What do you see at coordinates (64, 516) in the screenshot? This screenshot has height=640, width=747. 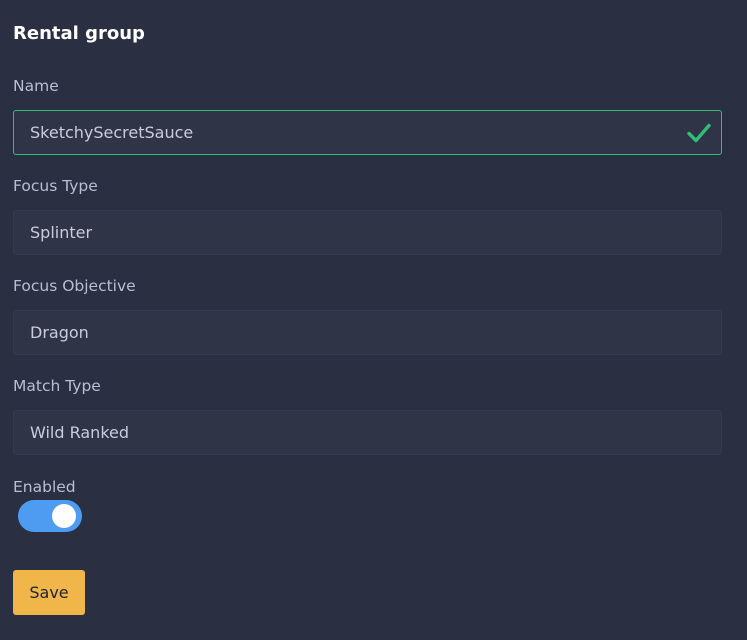 I see `toggle-knob` at bounding box center [64, 516].